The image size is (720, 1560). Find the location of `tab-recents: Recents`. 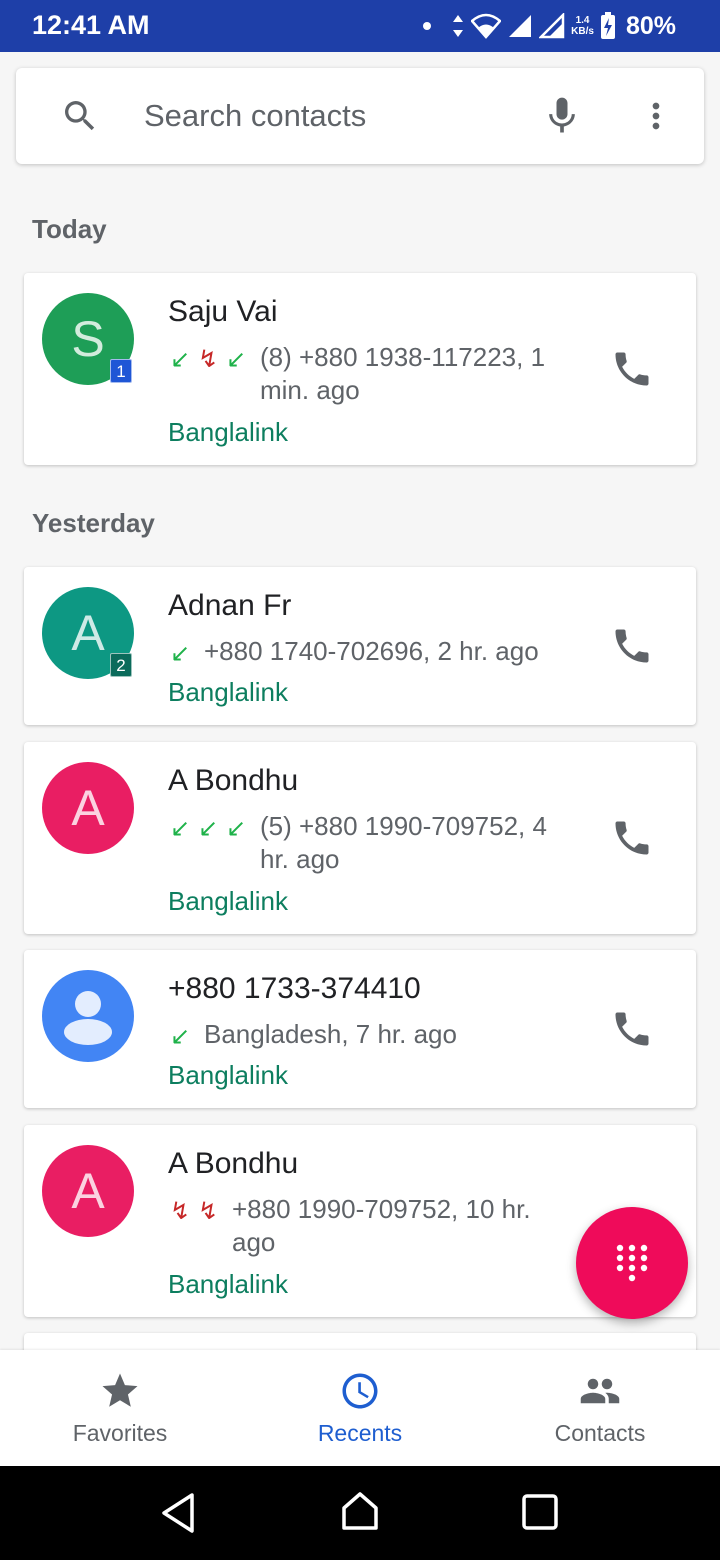

tab-recents: Recents is located at coordinates (360, 1408).